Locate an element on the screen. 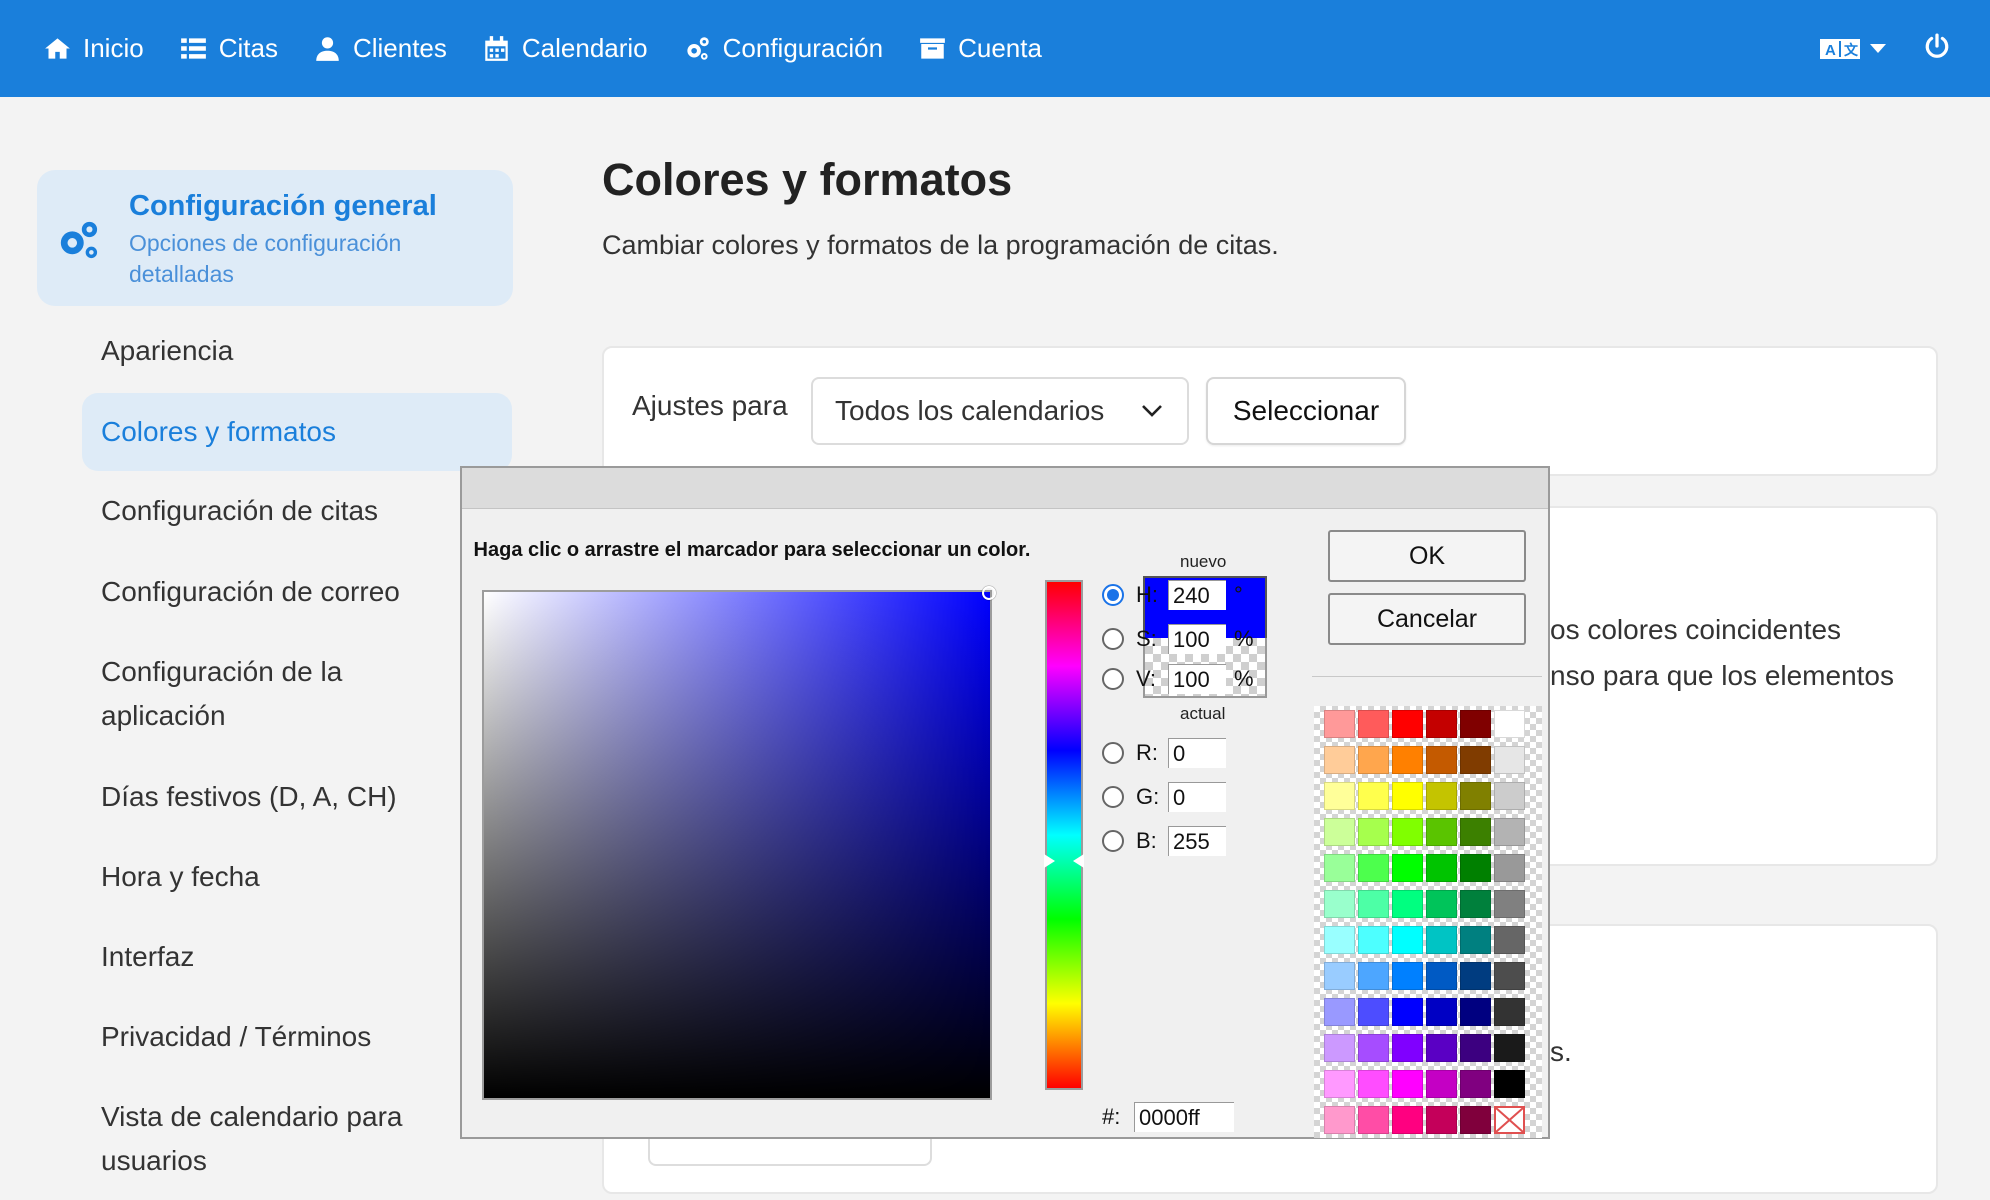  sidebar-item-vista-calendario: Vista de calendario para usuarios is located at coordinates (262, 1139).